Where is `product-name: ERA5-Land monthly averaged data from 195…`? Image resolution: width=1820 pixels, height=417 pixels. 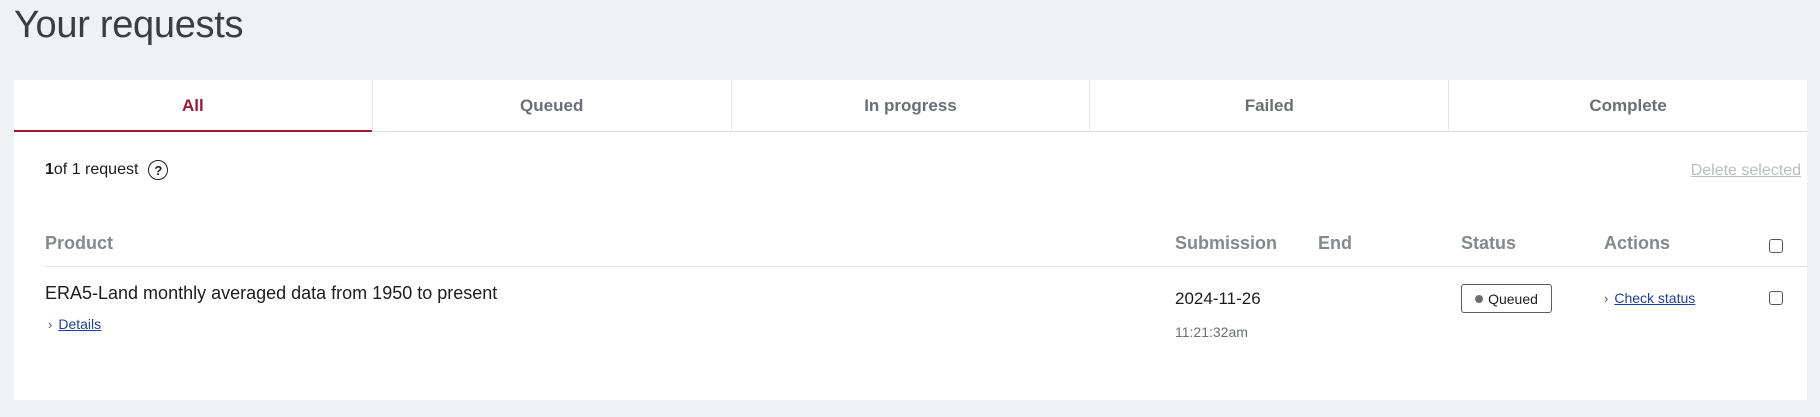 product-name: ERA5-Land monthly averaged data from 195… is located at coordinates (271, 293).